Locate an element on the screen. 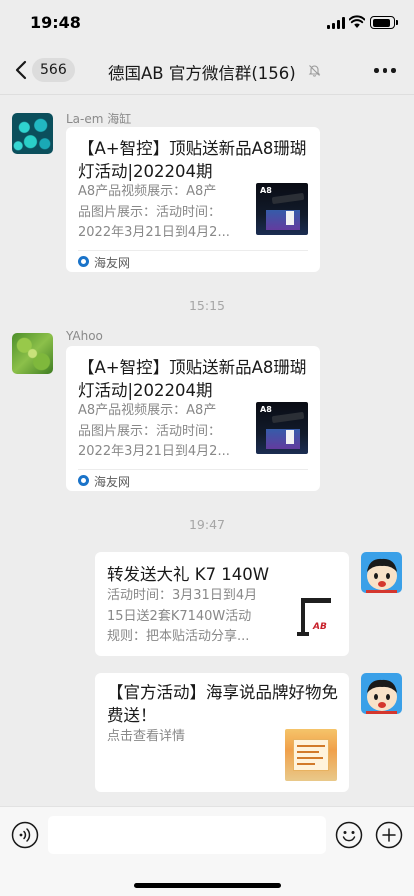 Image resolution: width=414 pixels, height=896 pixels. thumbnail-logo: AB is located at coordinates (320, 627).